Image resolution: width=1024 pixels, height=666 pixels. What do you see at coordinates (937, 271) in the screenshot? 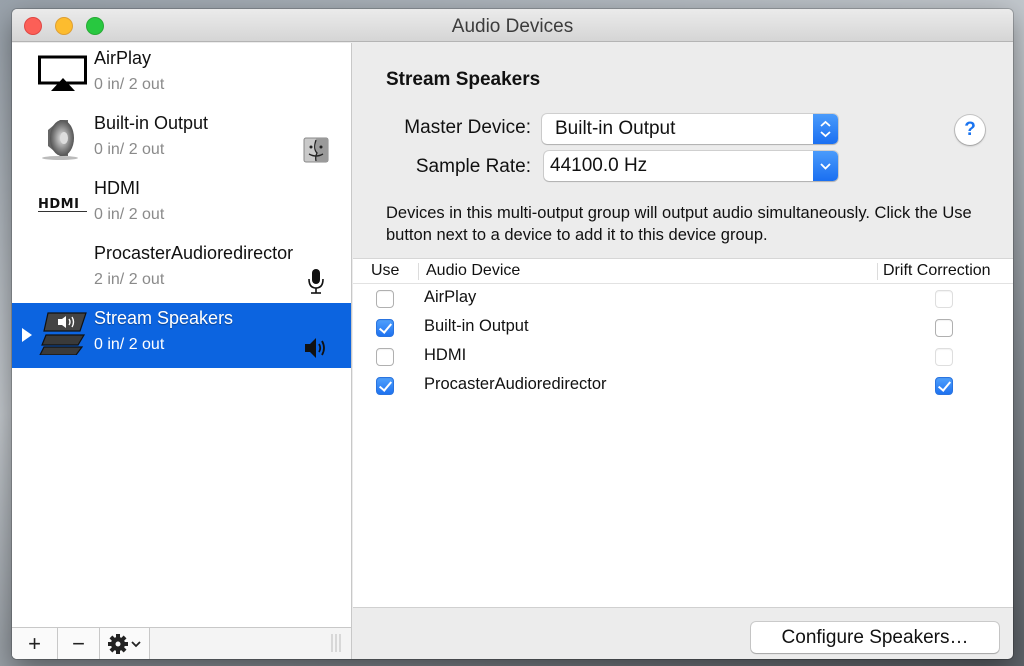
I see `column-header-drift-correction: Drift Correction` at bounding box center [937, 271].